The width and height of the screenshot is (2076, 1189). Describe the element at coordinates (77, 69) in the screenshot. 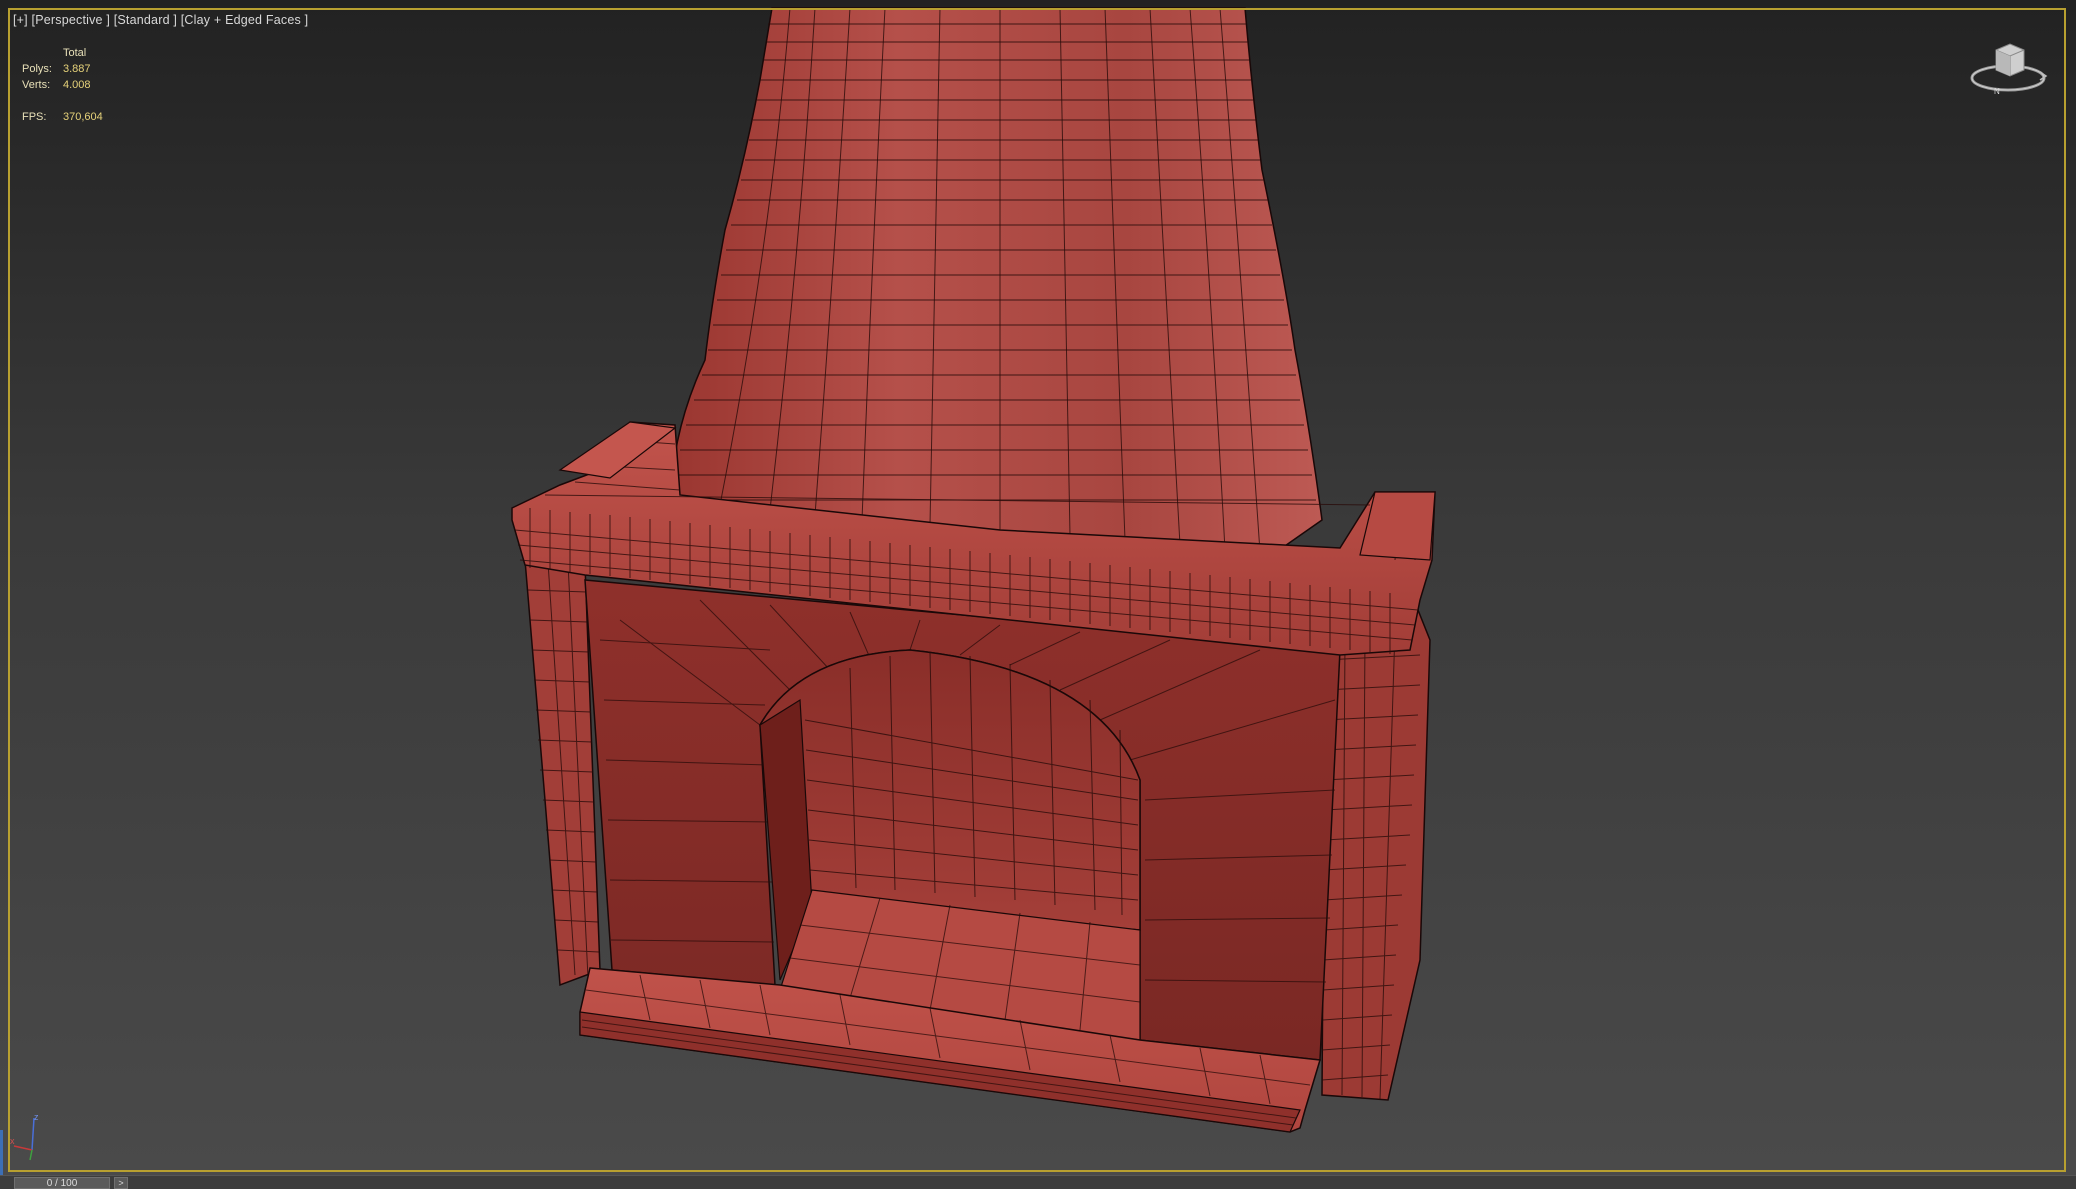

I see `polys-value: 3.887` at that location.